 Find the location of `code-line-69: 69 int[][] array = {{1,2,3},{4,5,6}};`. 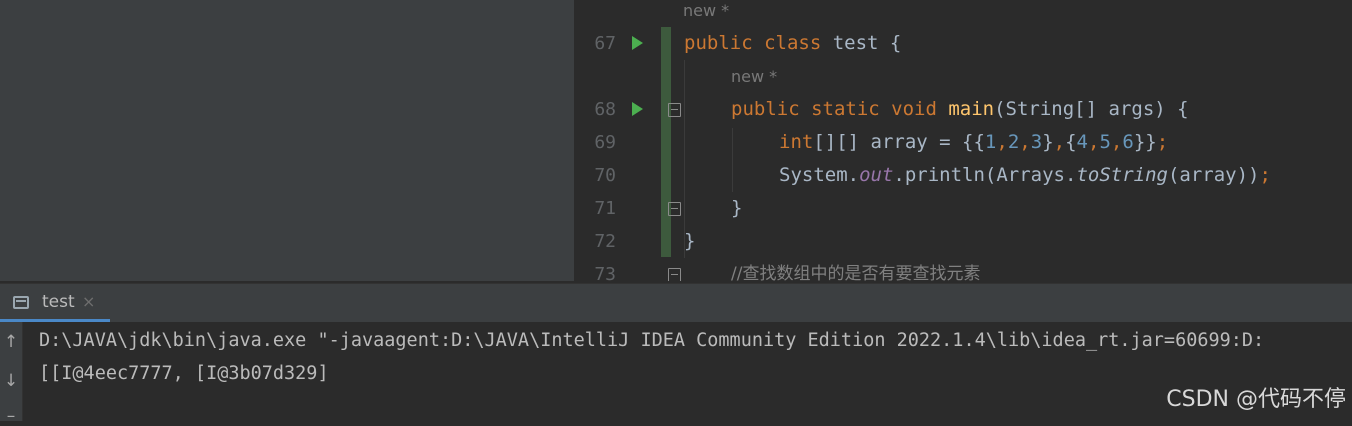

code-line-69: 69 int[][] array = {{1,2,3},{4,5,6}}; is located at coordinates (963, 142).